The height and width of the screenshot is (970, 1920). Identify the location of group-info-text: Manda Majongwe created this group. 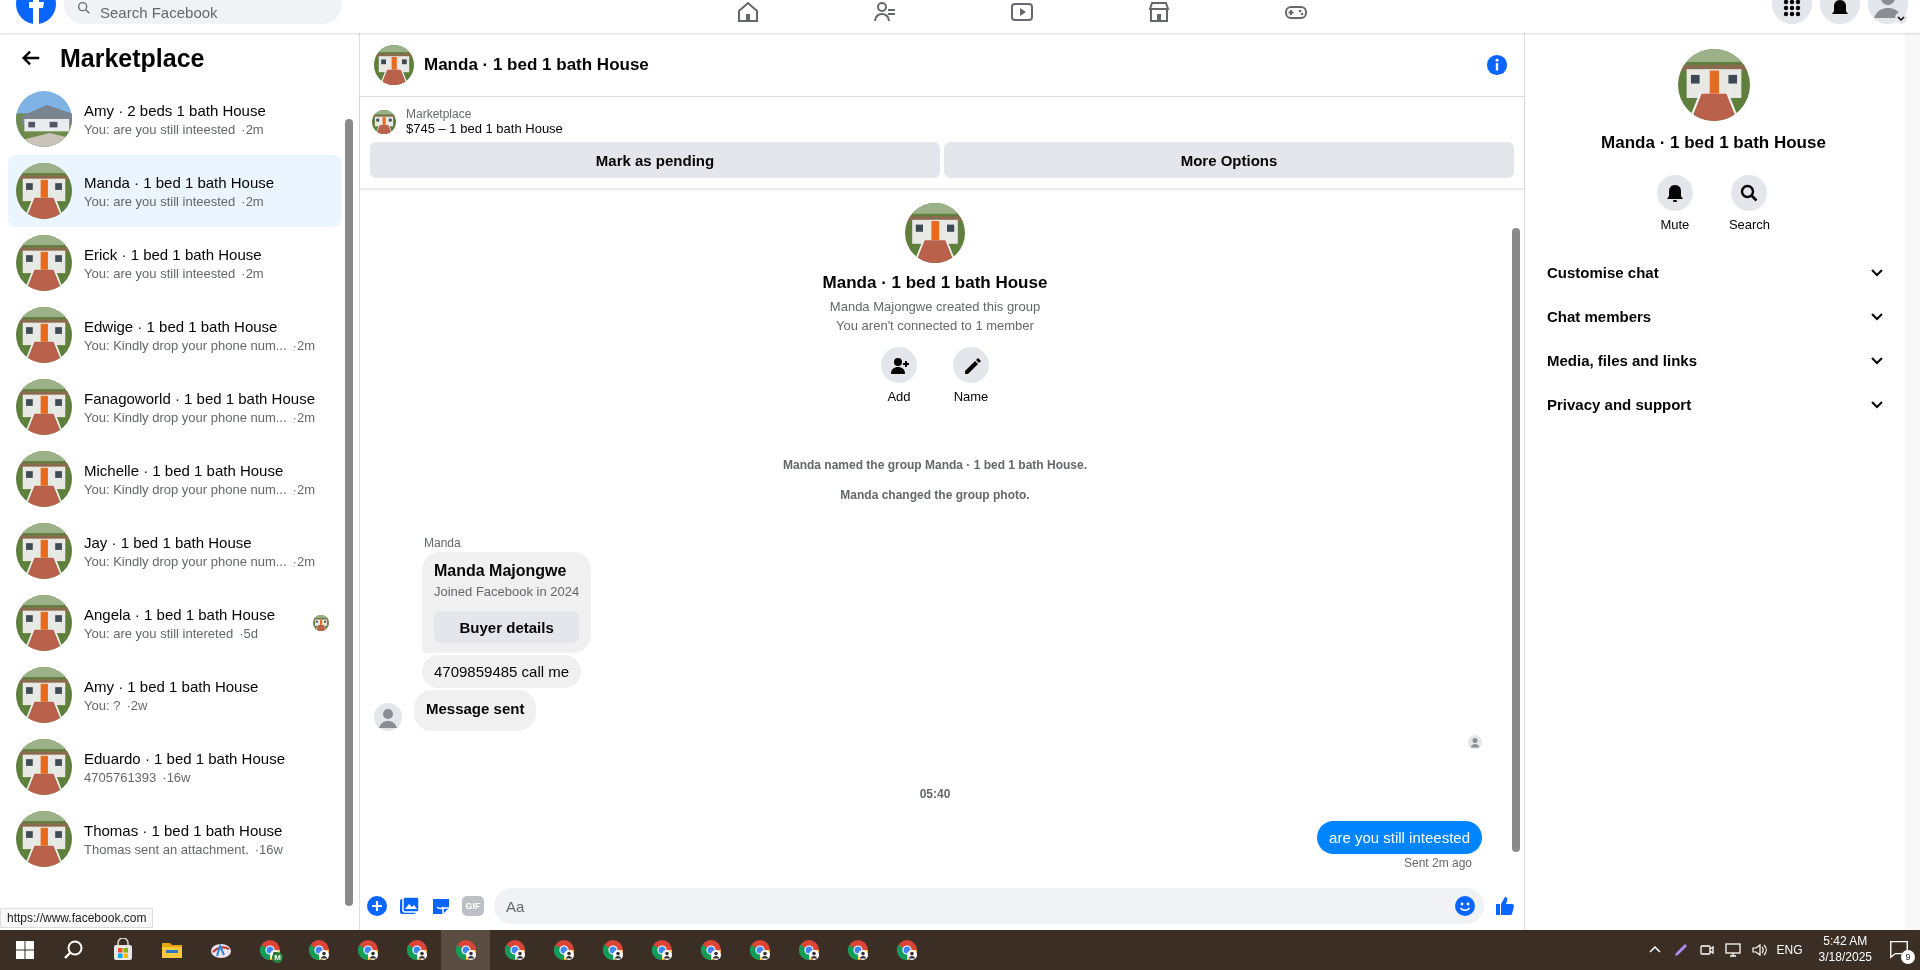
(935, 306).